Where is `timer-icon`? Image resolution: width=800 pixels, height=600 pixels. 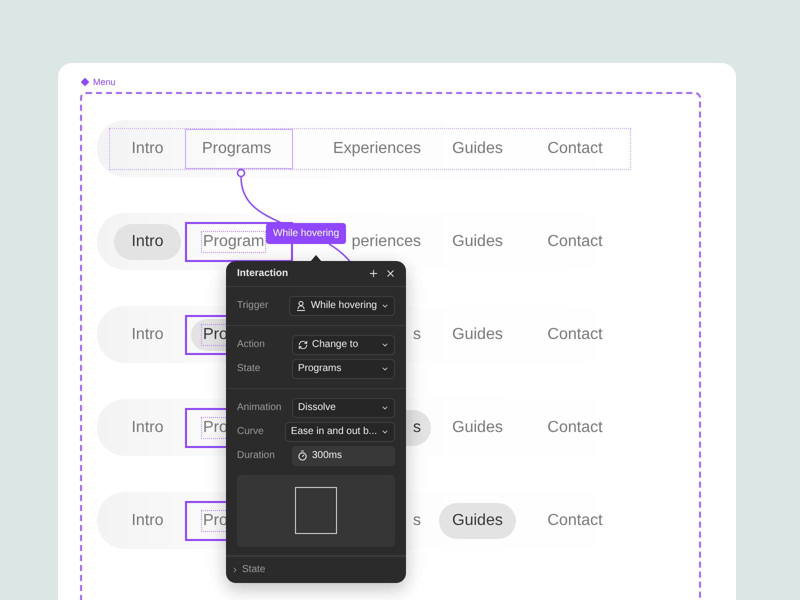
timer-icon is located at coordinates (302, 456).